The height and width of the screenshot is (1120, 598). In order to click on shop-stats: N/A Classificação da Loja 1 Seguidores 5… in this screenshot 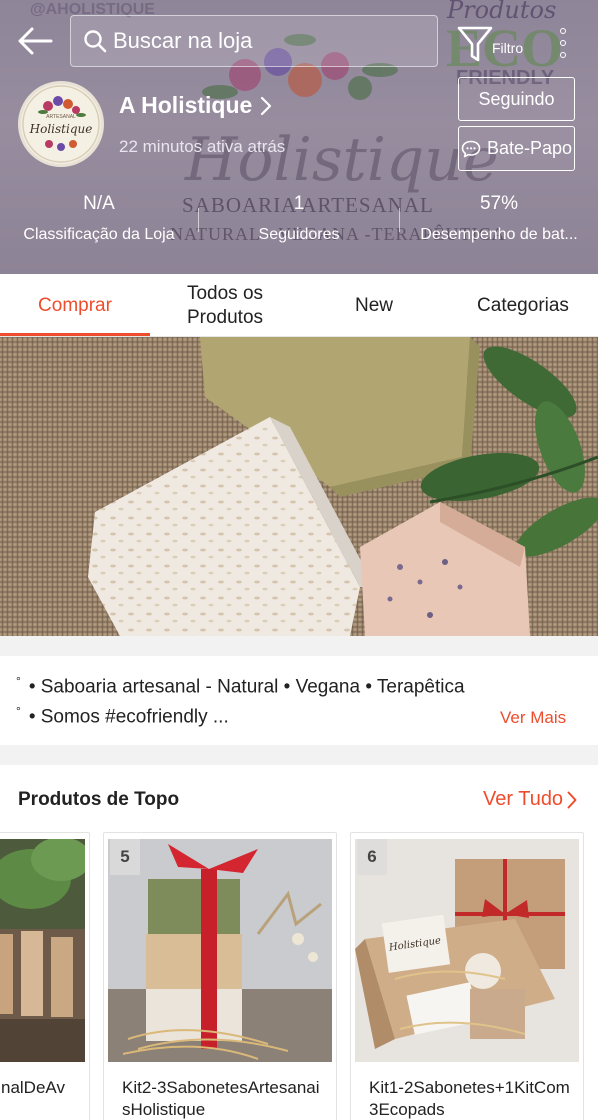, I will do `click(299, 225)`.